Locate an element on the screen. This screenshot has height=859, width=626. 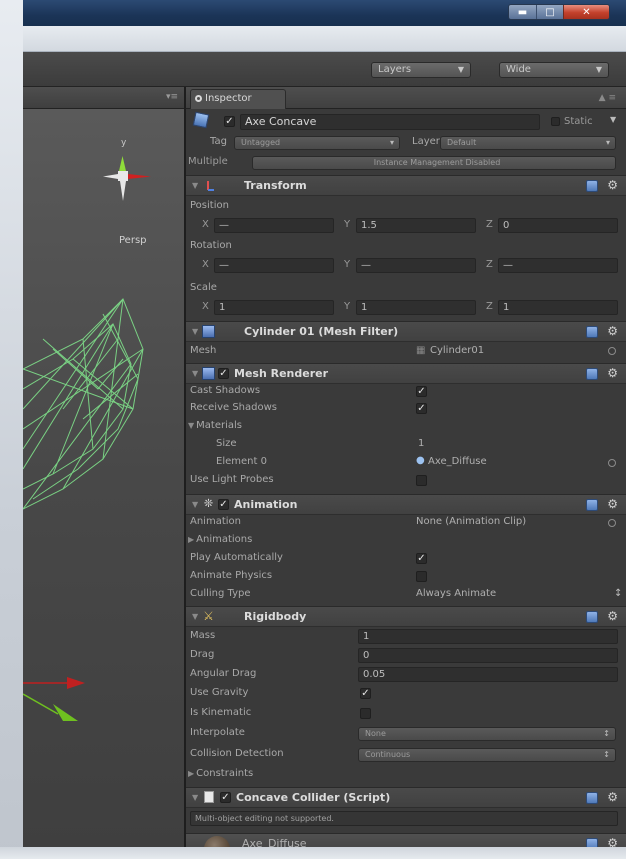
script-icon is located at coordinates (209, 797).